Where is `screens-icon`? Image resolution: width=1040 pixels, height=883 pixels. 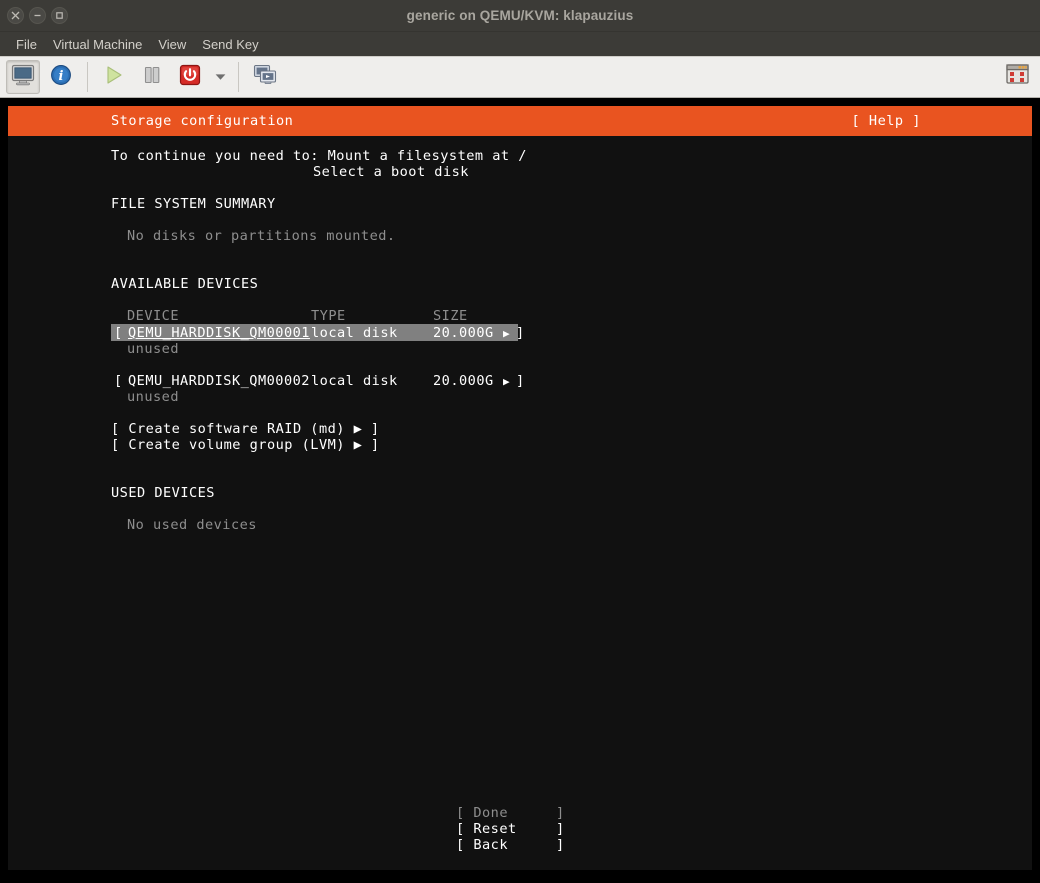 screens-icon is located at coordinates (265, 77).